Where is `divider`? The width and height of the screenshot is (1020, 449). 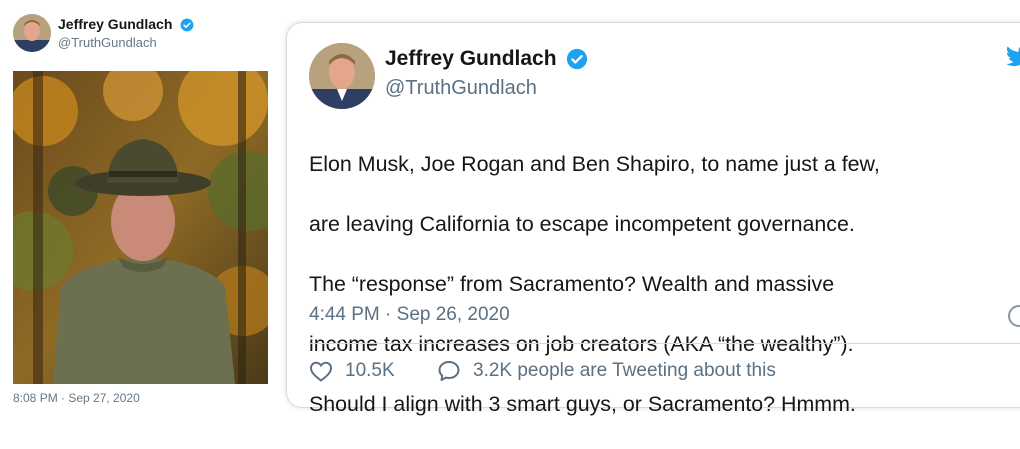
divider is located at coordinates (664, 343).